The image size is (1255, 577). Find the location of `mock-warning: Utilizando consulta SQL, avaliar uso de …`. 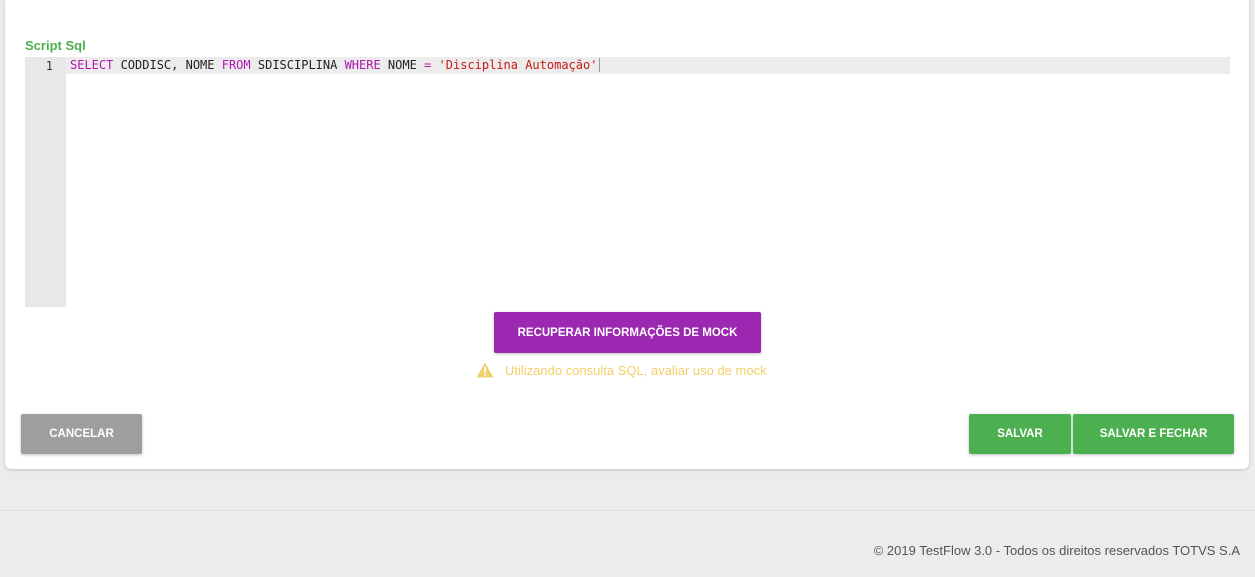

mock-warning: Utilizando consulta SQL, avaliar uso de … is located at coordinates (621, 370).